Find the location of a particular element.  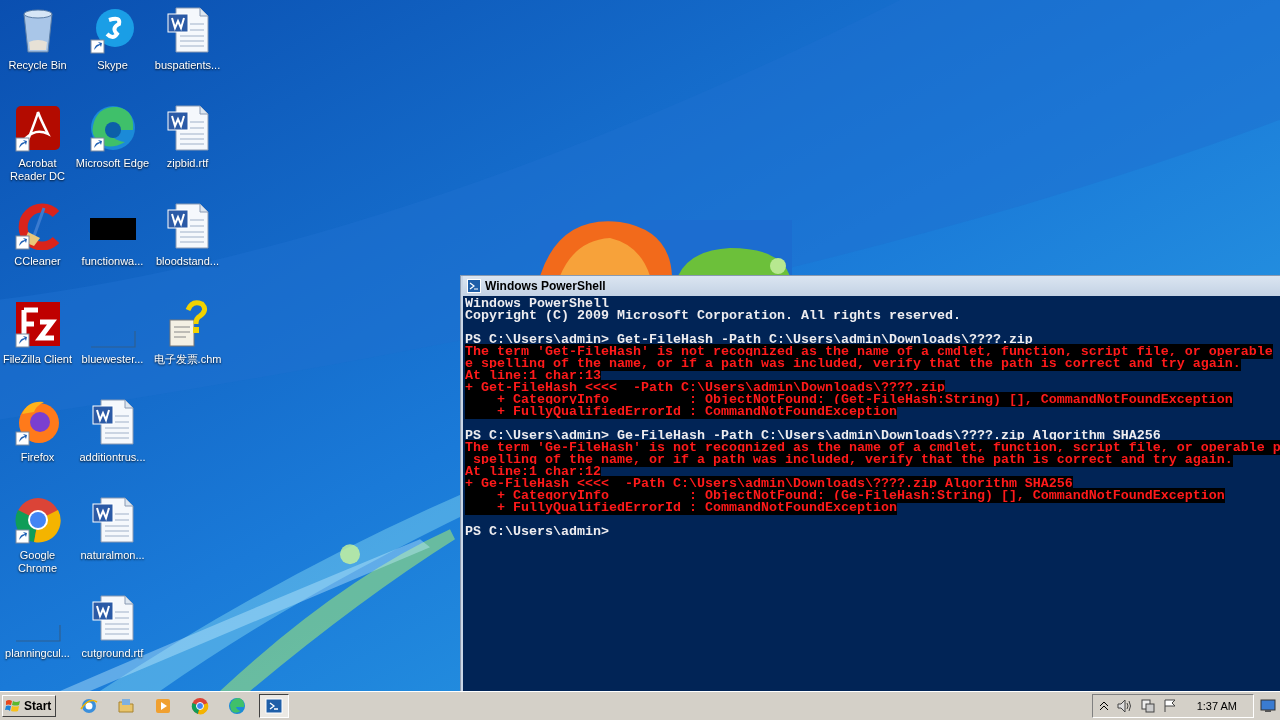

windows-logo-icon is located at coordinates (13, 706).